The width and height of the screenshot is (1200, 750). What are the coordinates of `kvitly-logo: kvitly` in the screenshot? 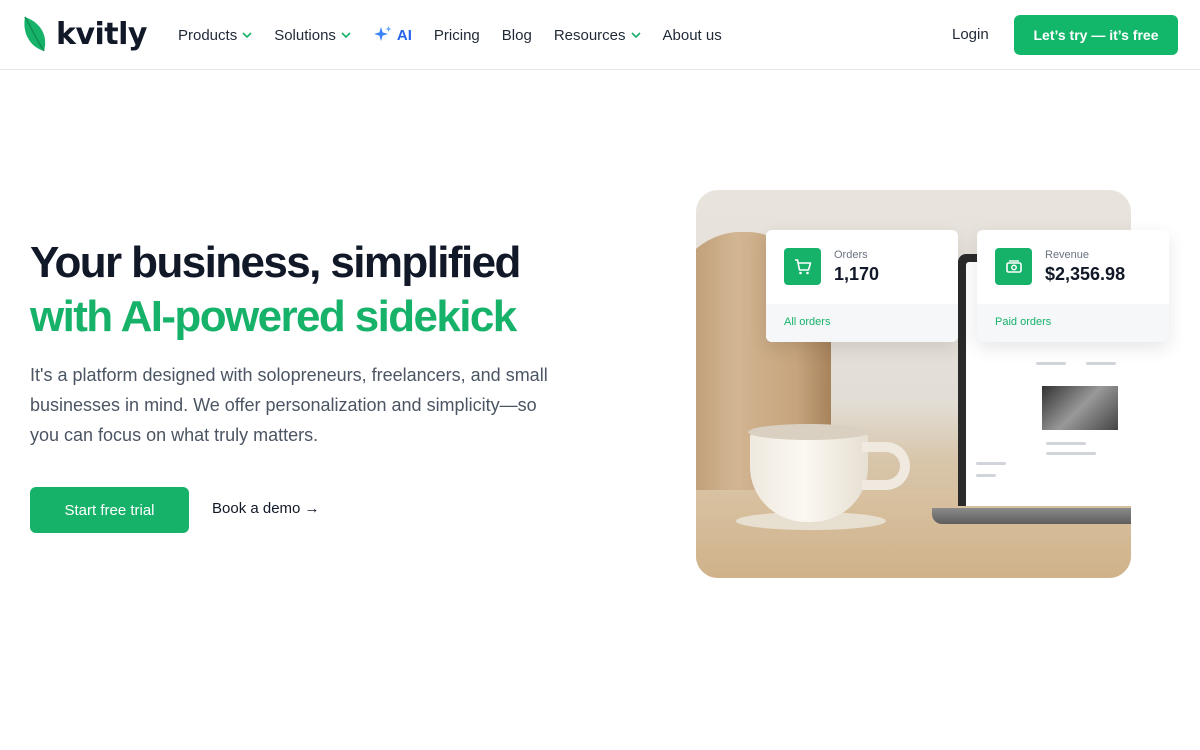 It's located at (84, 34).